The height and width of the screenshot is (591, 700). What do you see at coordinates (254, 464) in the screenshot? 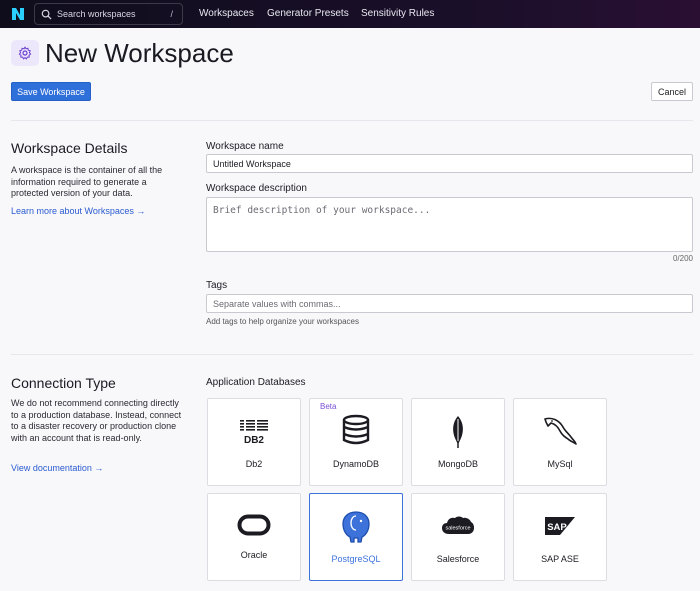
I see `db-tile-label: Db2` at bounding box center [254, 464].